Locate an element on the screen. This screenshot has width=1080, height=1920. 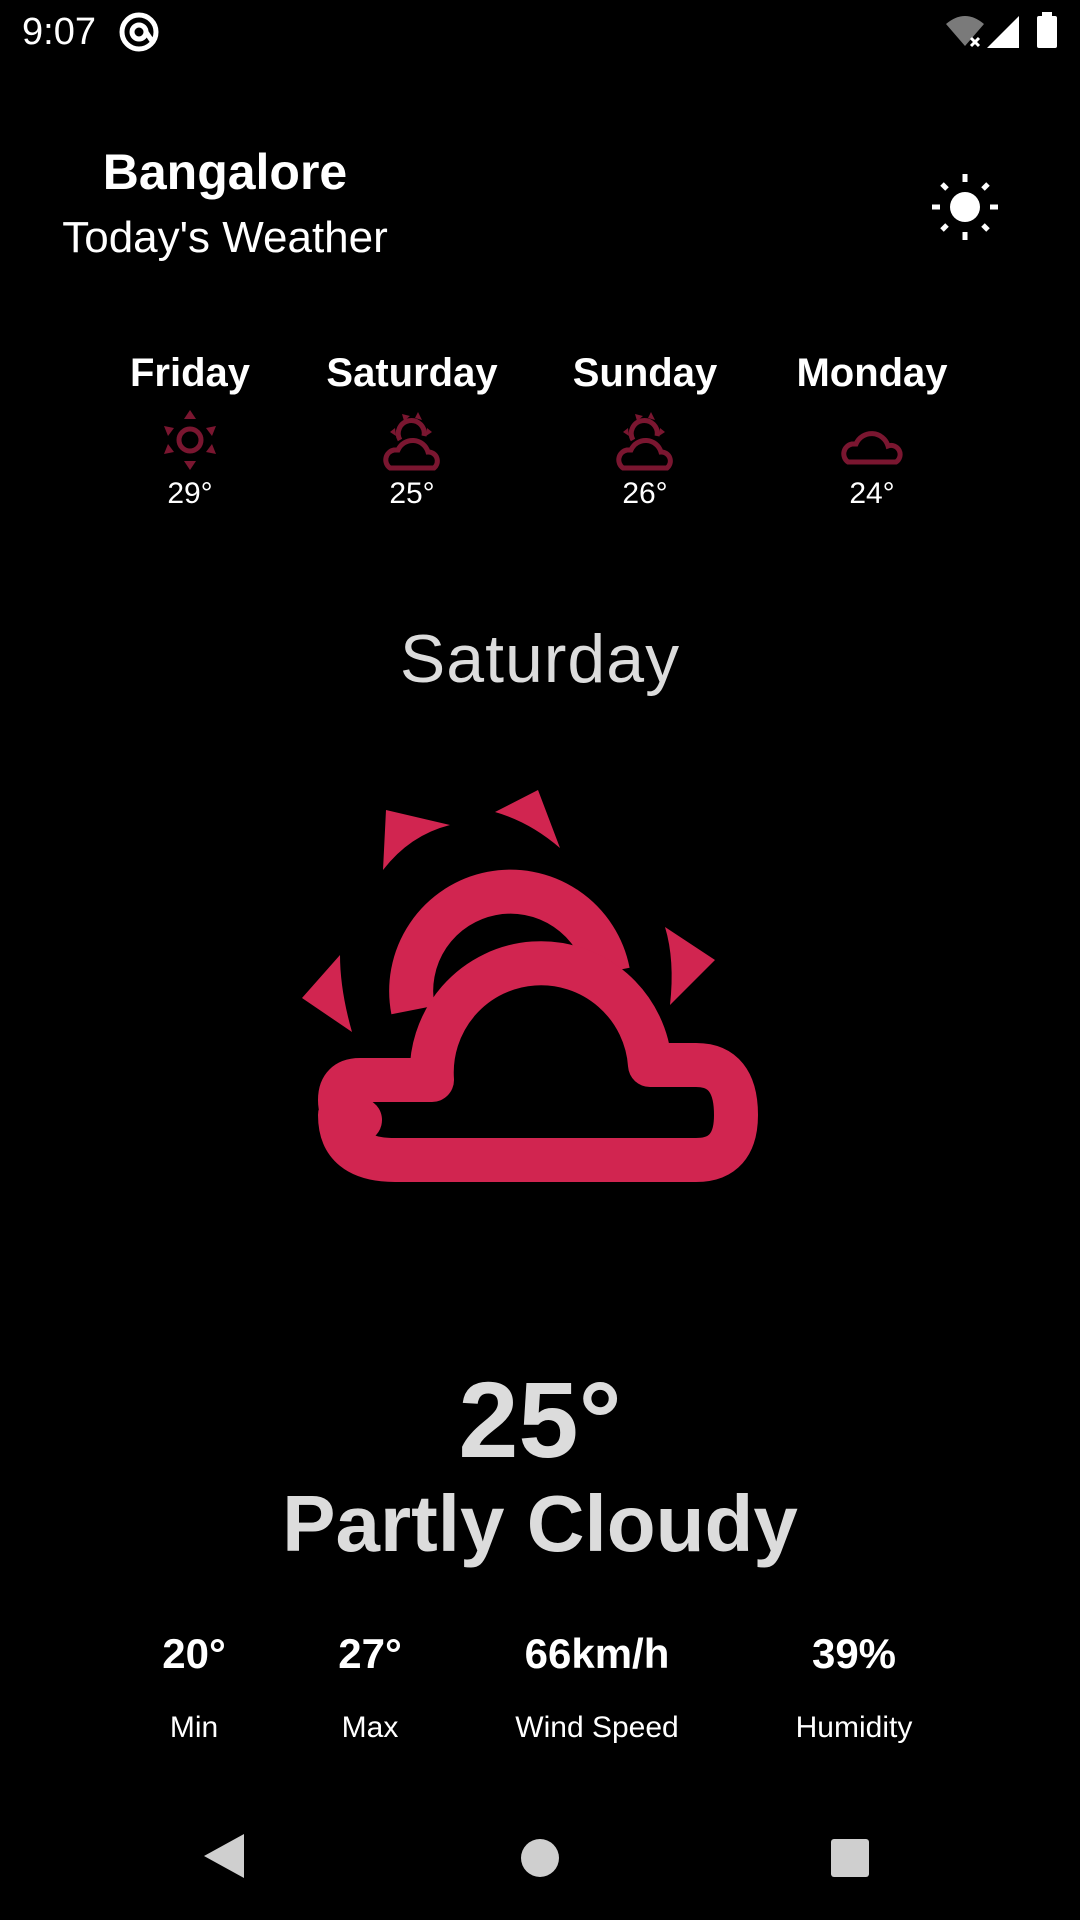
forecast-day-sunday: Sunday 26° is located at coordinates (645, 430).